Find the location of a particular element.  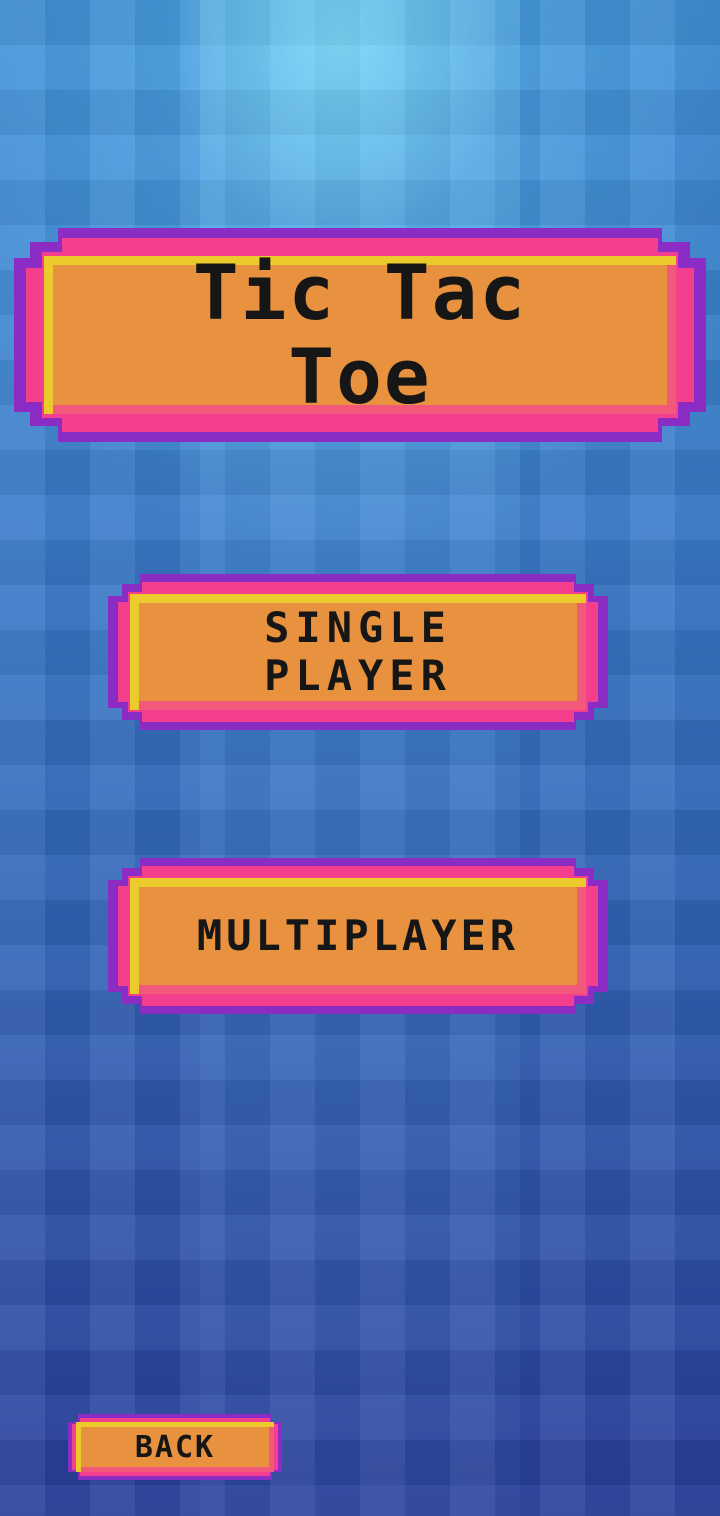

single-player-panel: SINGLE PLAYER is located at coordinates (358, 652).